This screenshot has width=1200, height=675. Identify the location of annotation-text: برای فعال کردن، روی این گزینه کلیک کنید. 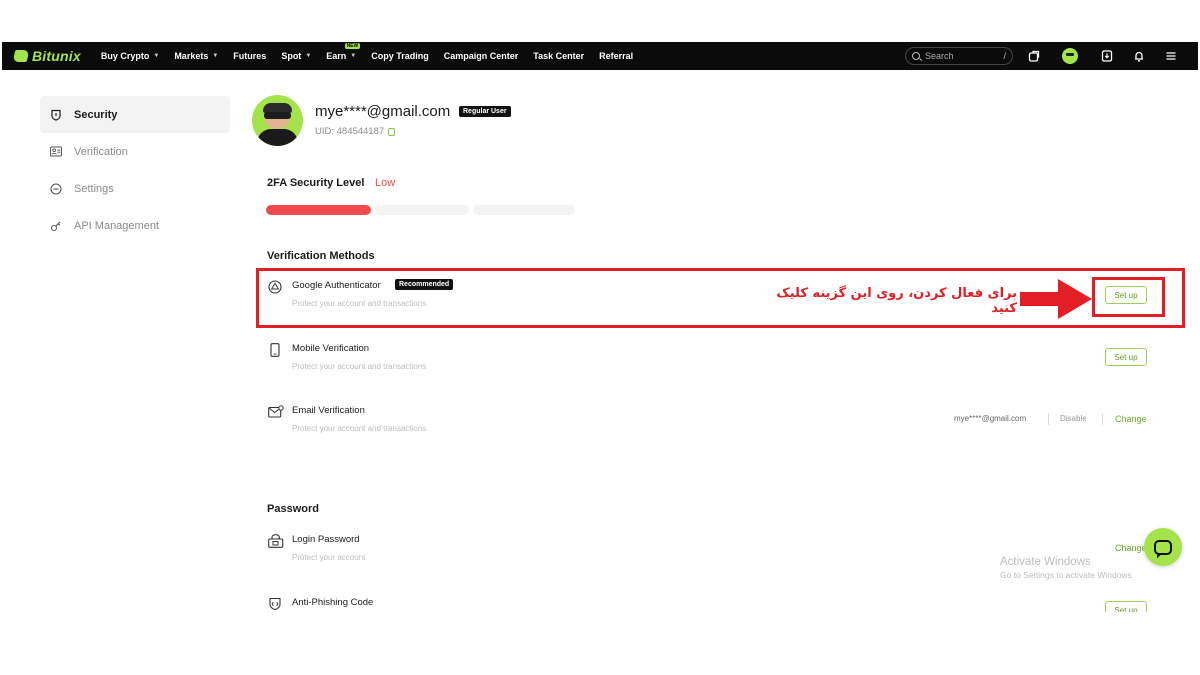
(896, 301).